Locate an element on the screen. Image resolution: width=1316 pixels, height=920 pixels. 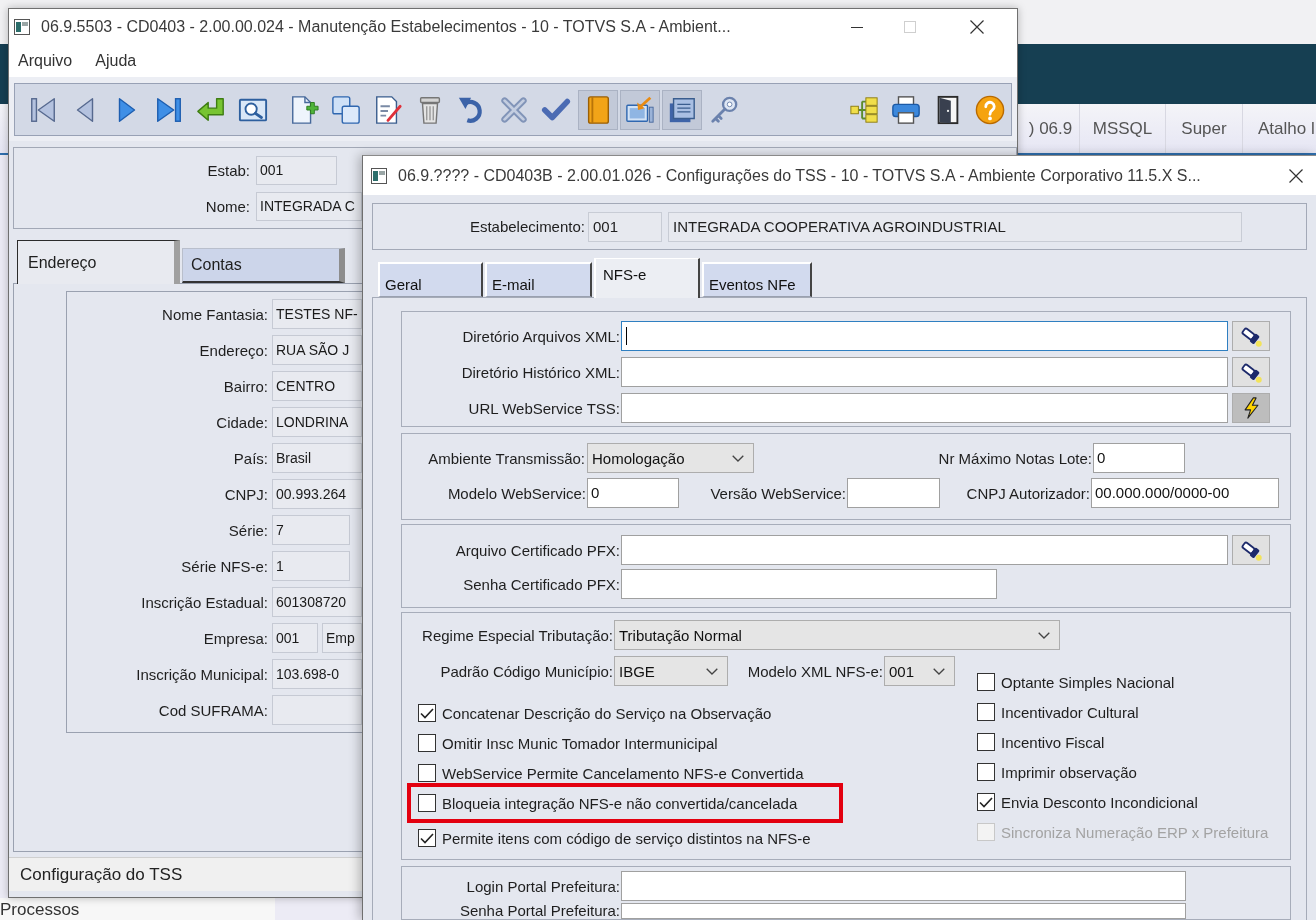
tab: NFS-e is located at coordinates (647, 278).